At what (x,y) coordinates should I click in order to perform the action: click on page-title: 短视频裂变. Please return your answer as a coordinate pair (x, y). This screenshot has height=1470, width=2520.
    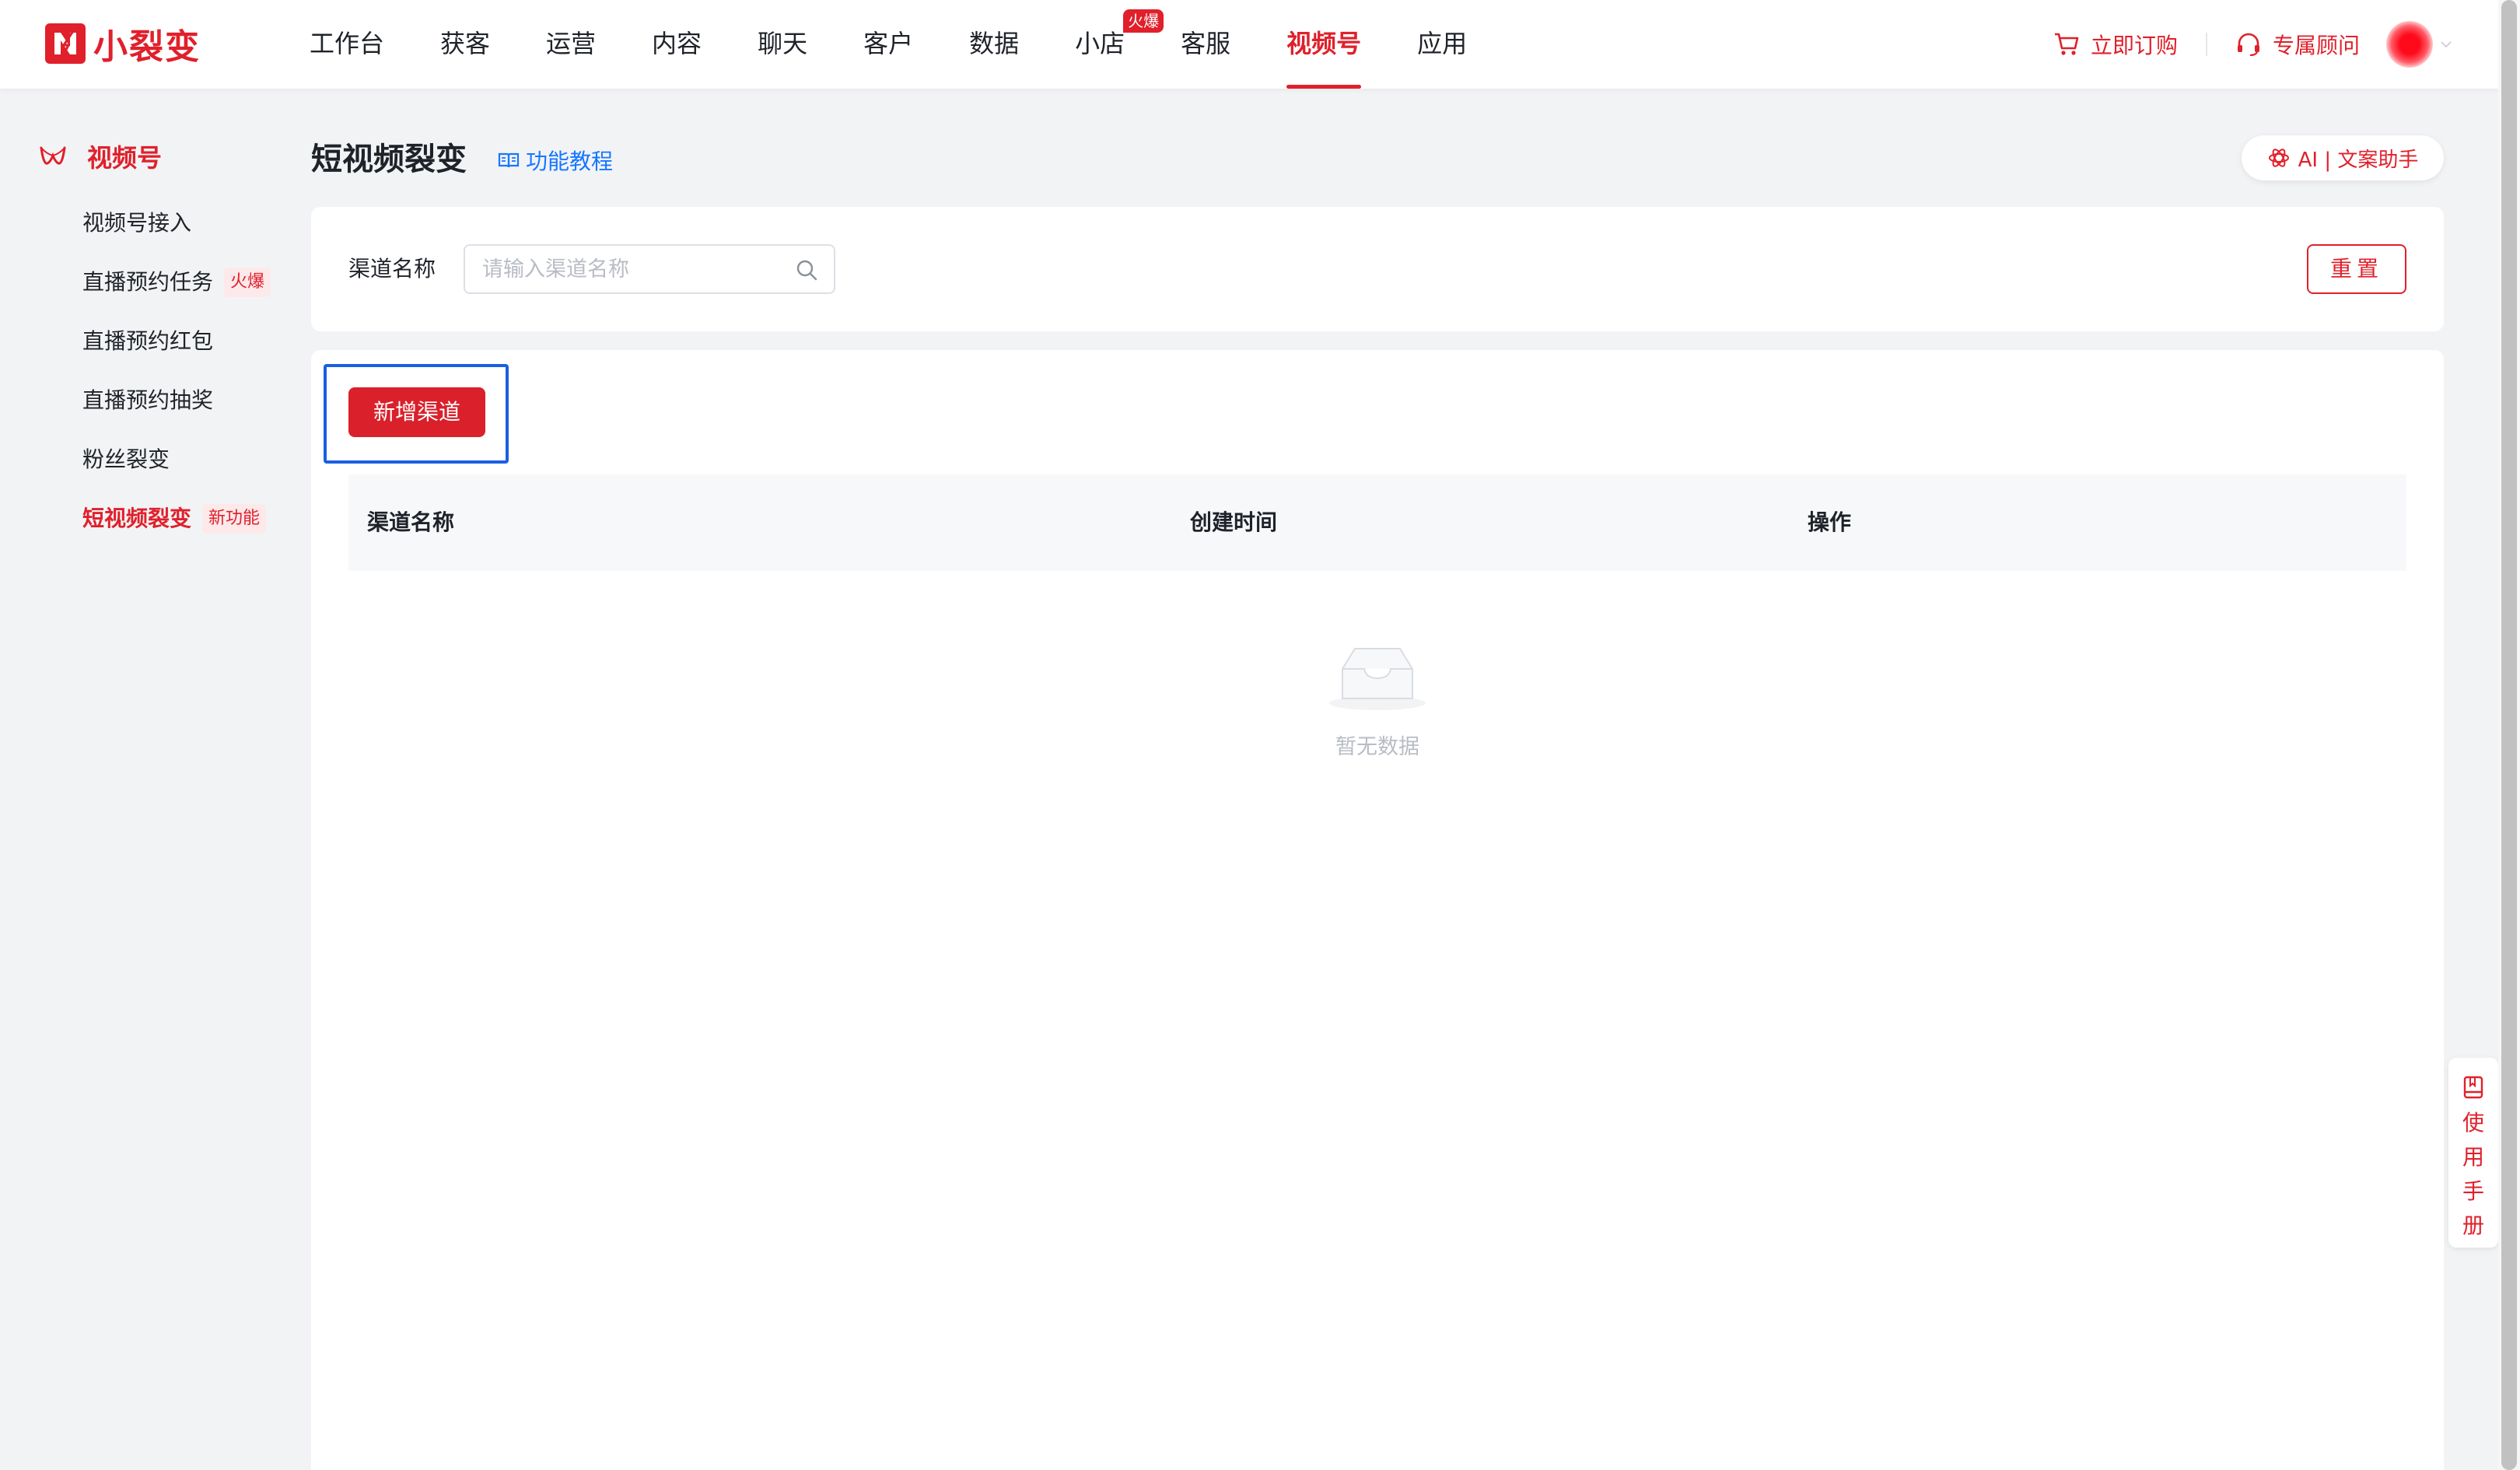
    Looking at the image, I should click on (389, 159).